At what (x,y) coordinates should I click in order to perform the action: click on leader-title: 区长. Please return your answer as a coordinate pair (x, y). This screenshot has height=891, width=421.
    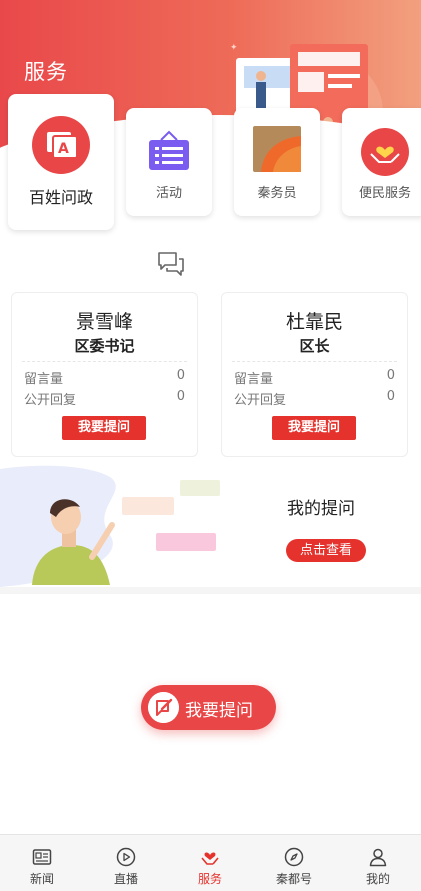
    Looking at the image, I should click on (314, 346).